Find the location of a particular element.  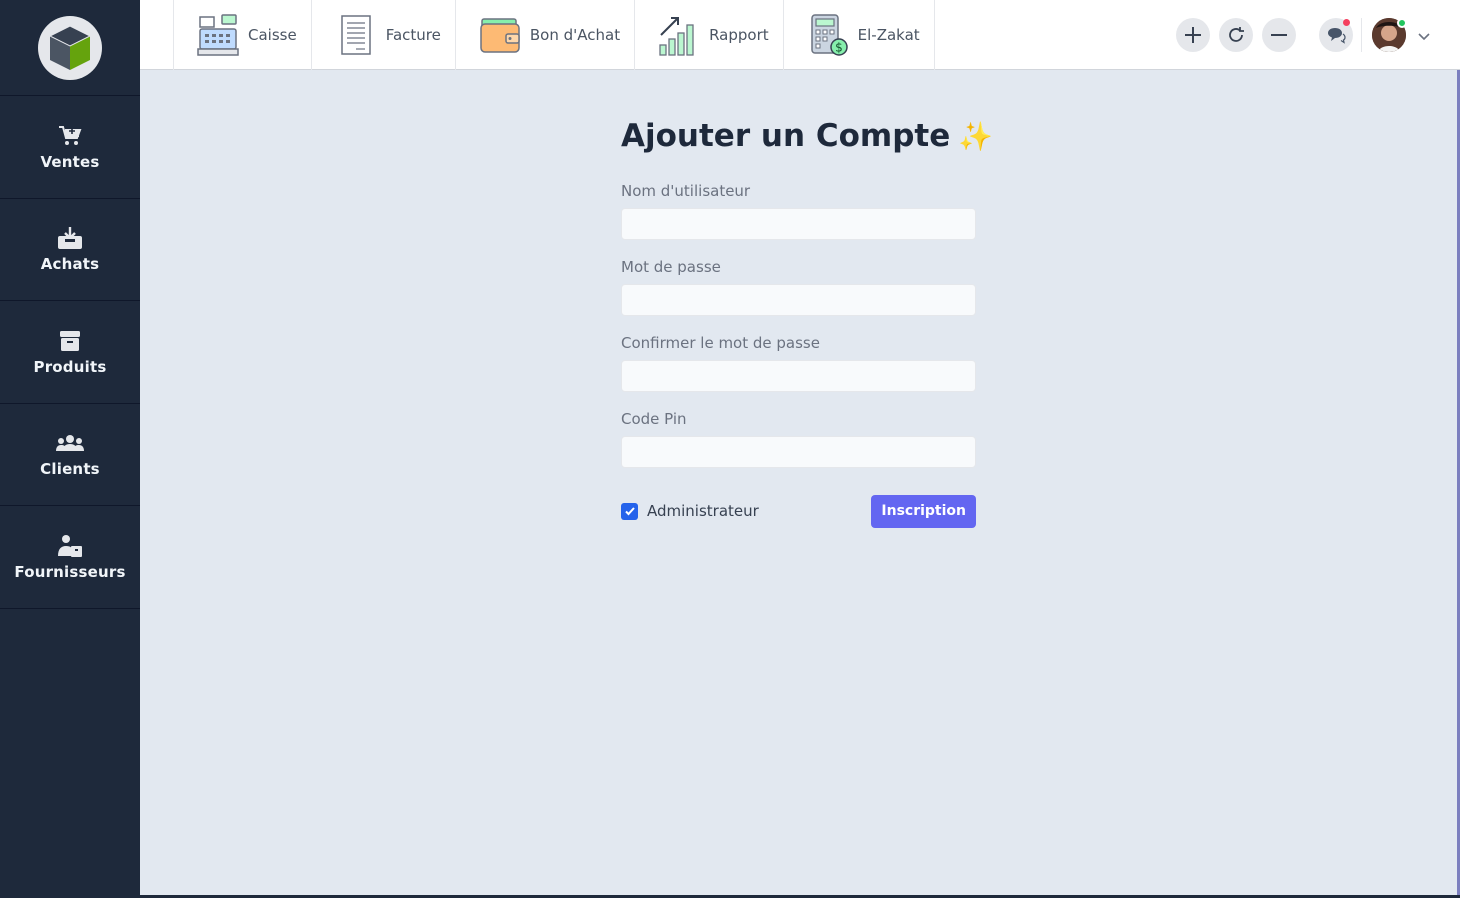

confirm-password-input is located at coordinates (798, 376).